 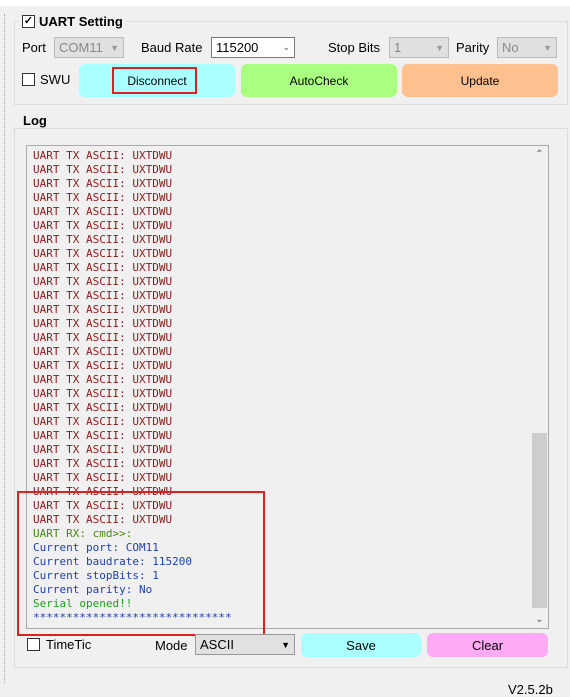 I want to click on stop-bits-value: 1, so click(x=398, y=47).